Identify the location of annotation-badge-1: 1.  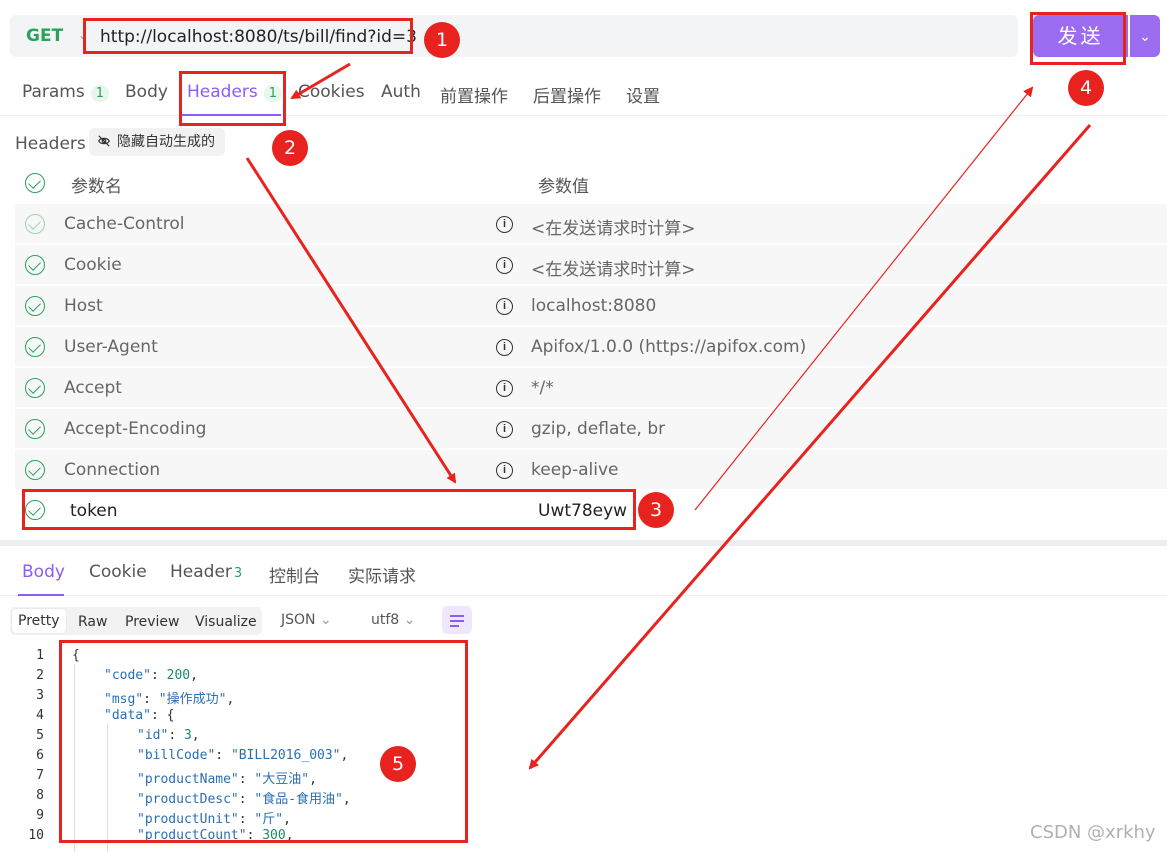
(442, 40).